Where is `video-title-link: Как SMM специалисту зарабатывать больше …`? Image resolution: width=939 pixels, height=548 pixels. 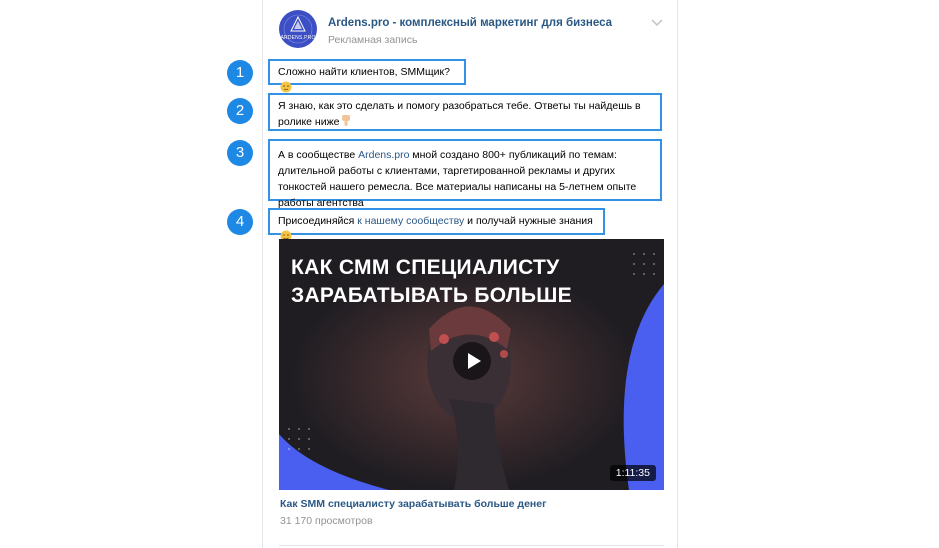 video-title-link: Как SMM специалисту зарабатывать больше … is located at coordinates (413, 504).